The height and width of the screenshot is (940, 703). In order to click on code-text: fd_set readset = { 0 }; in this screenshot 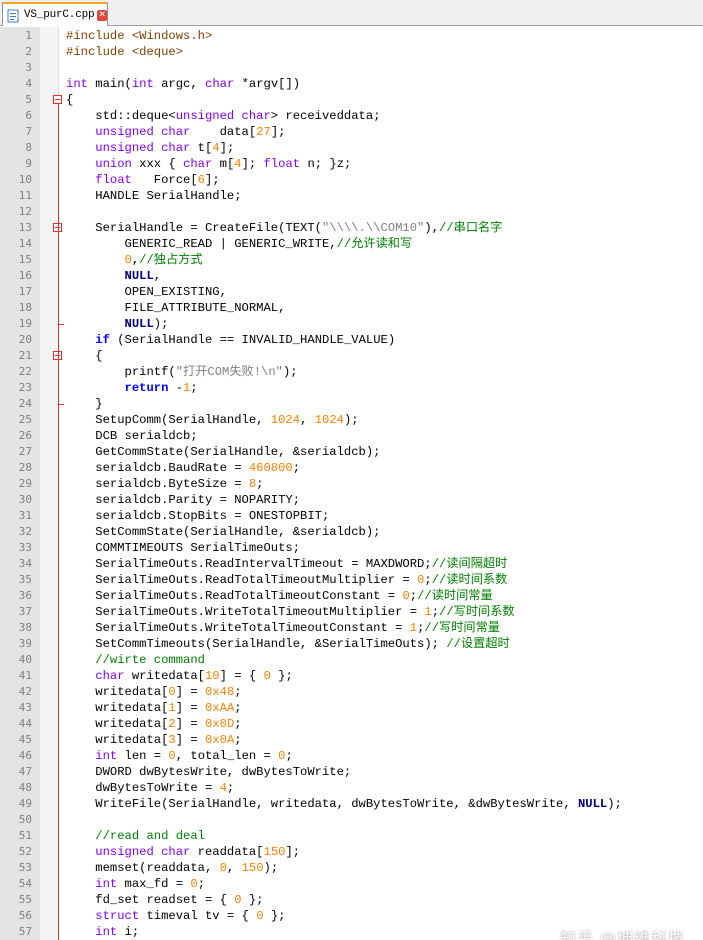, I will do `click(164, 900)`.